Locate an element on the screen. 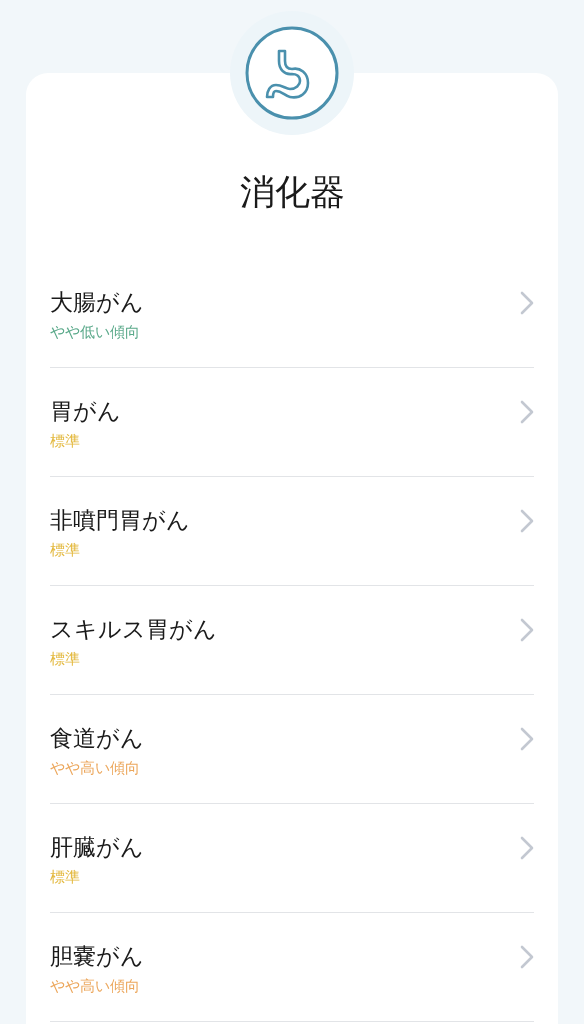  item-name: 胃がん is located at coordinates (85, 411).